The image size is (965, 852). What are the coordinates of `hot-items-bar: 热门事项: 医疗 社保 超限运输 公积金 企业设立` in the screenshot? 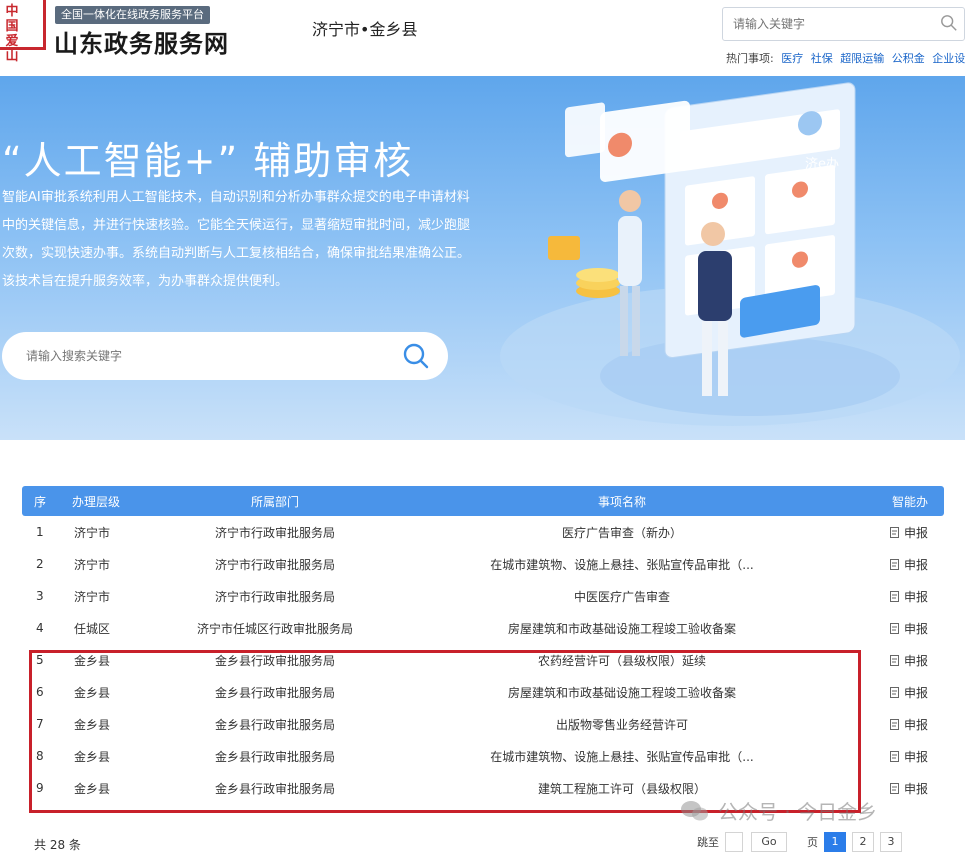 It's located at (845, 58).